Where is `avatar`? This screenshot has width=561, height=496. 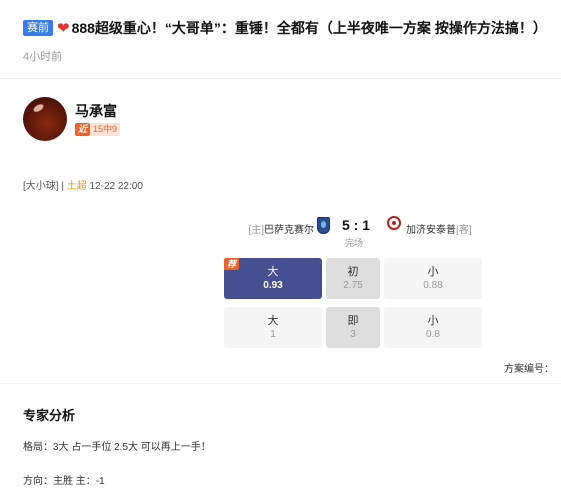
avatar is located at coordinates (45, 119).